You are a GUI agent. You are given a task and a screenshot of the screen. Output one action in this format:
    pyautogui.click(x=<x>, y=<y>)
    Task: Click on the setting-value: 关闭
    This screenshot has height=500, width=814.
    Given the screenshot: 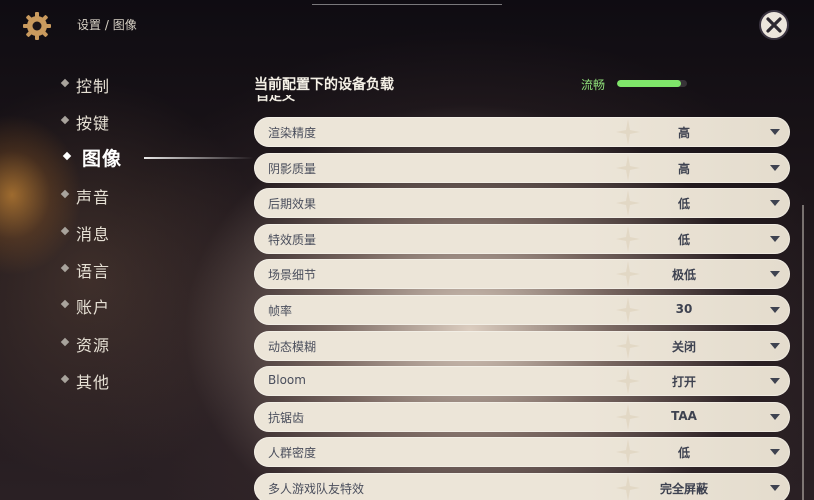 What is the action you would take?
    pyautogui.click(x=683, y=346)
    